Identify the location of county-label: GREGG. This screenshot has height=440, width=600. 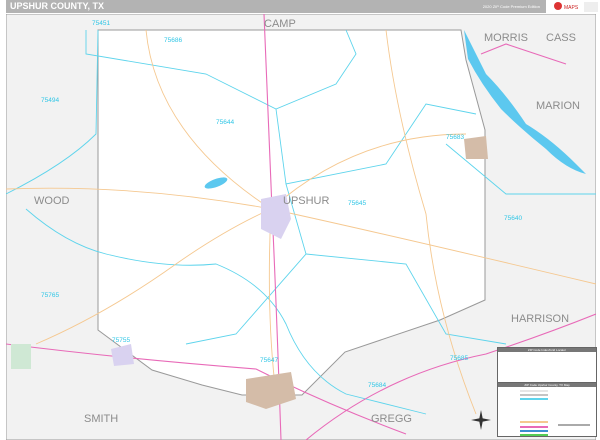
(391, 419).